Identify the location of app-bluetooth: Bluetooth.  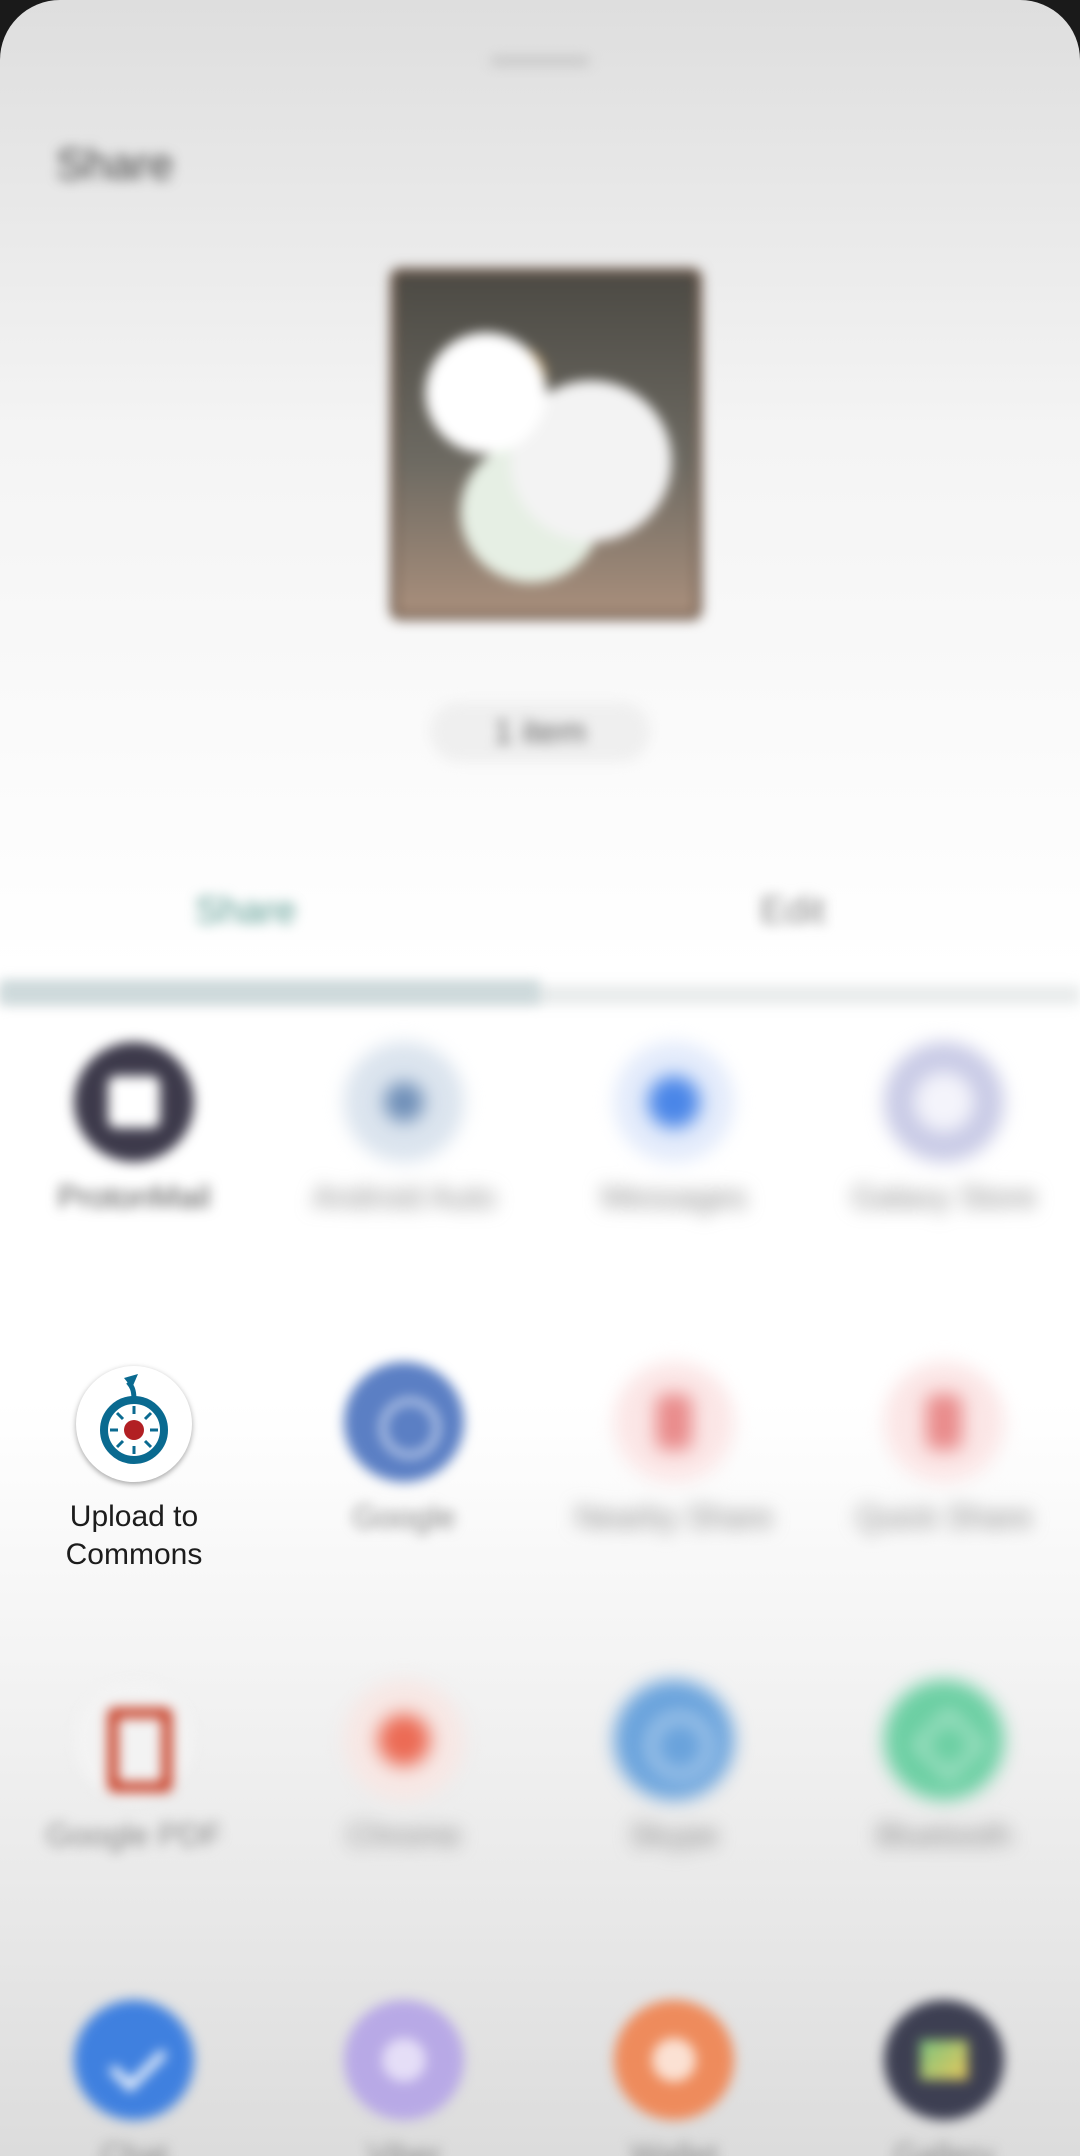
(944, 1767).